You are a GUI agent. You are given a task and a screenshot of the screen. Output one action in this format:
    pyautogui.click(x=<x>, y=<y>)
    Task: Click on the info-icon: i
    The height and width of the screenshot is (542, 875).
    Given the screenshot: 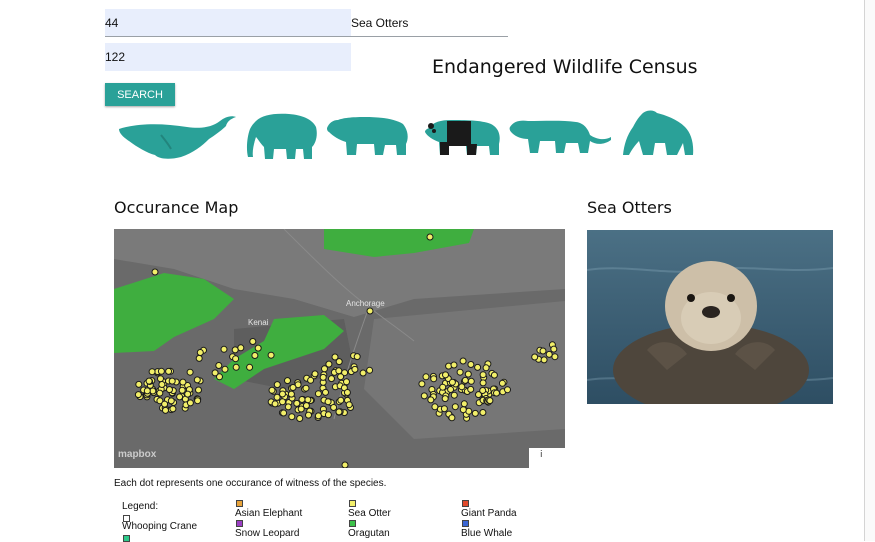 What is the action you would take?
    pyautogui.click(x=541, y=455)
    